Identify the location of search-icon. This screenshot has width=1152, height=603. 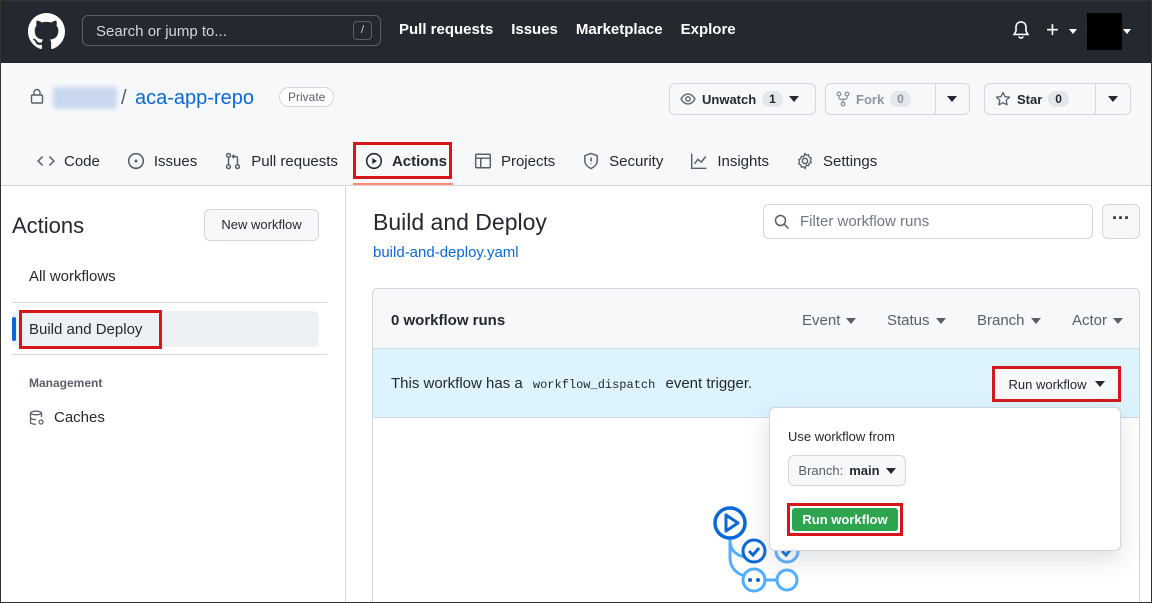
(782, 222).